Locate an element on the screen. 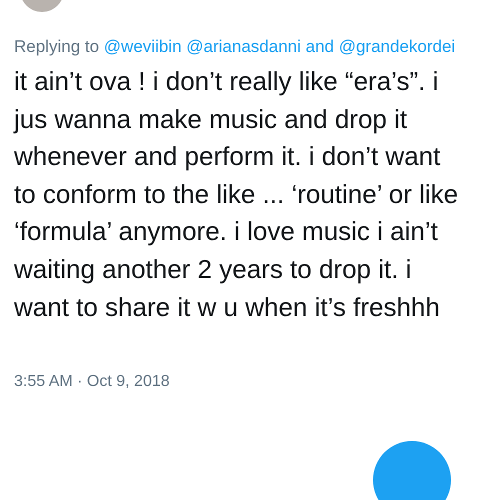 The width and height of the screenshot is (479, 500). mention-link: @grandekordei is located at coordinates (397, 46).